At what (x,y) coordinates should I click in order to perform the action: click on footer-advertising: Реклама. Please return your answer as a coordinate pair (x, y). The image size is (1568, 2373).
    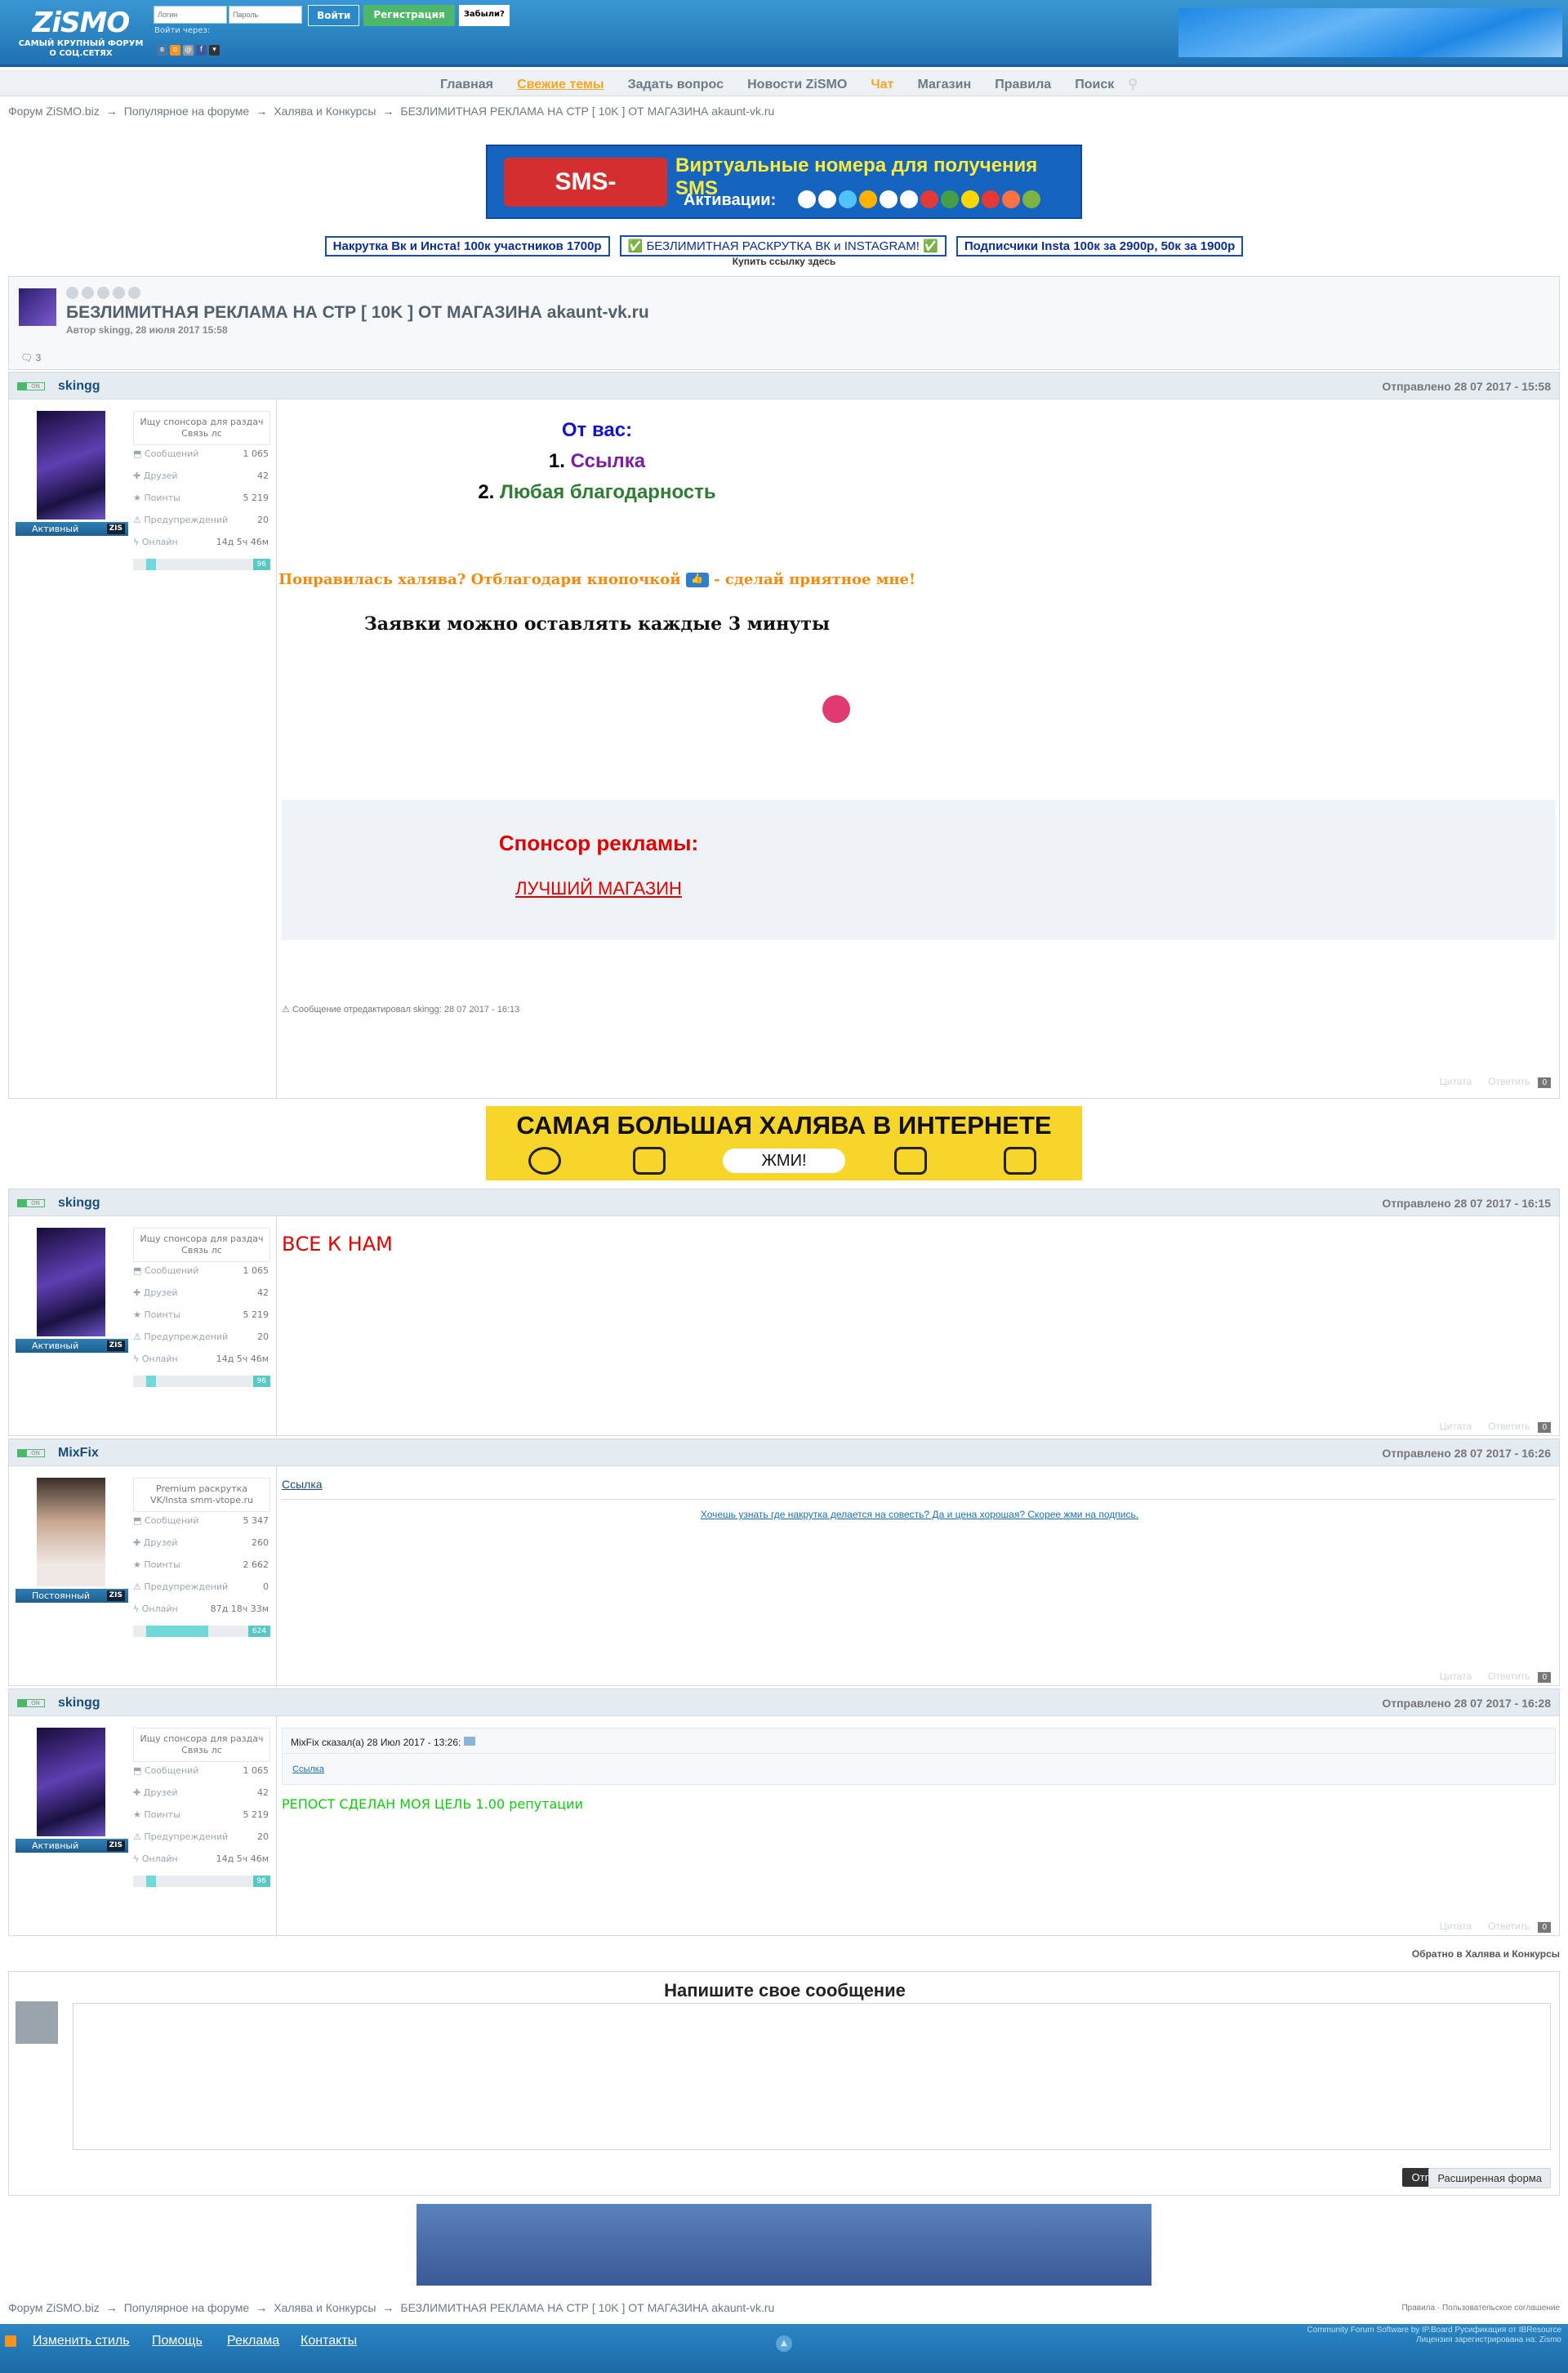
    Looking at the image, I should click on (253, 2341).